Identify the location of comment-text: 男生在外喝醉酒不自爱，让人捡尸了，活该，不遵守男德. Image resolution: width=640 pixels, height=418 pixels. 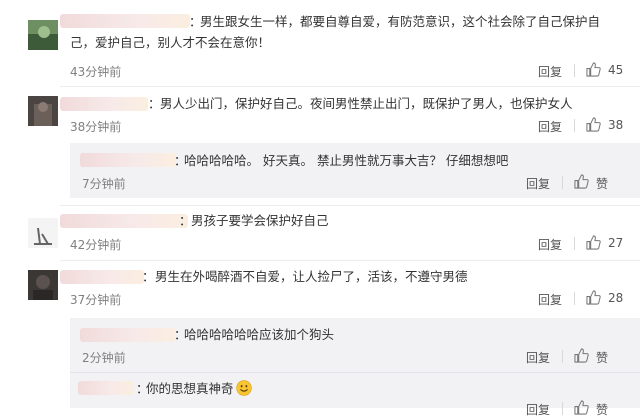
(311, 276).